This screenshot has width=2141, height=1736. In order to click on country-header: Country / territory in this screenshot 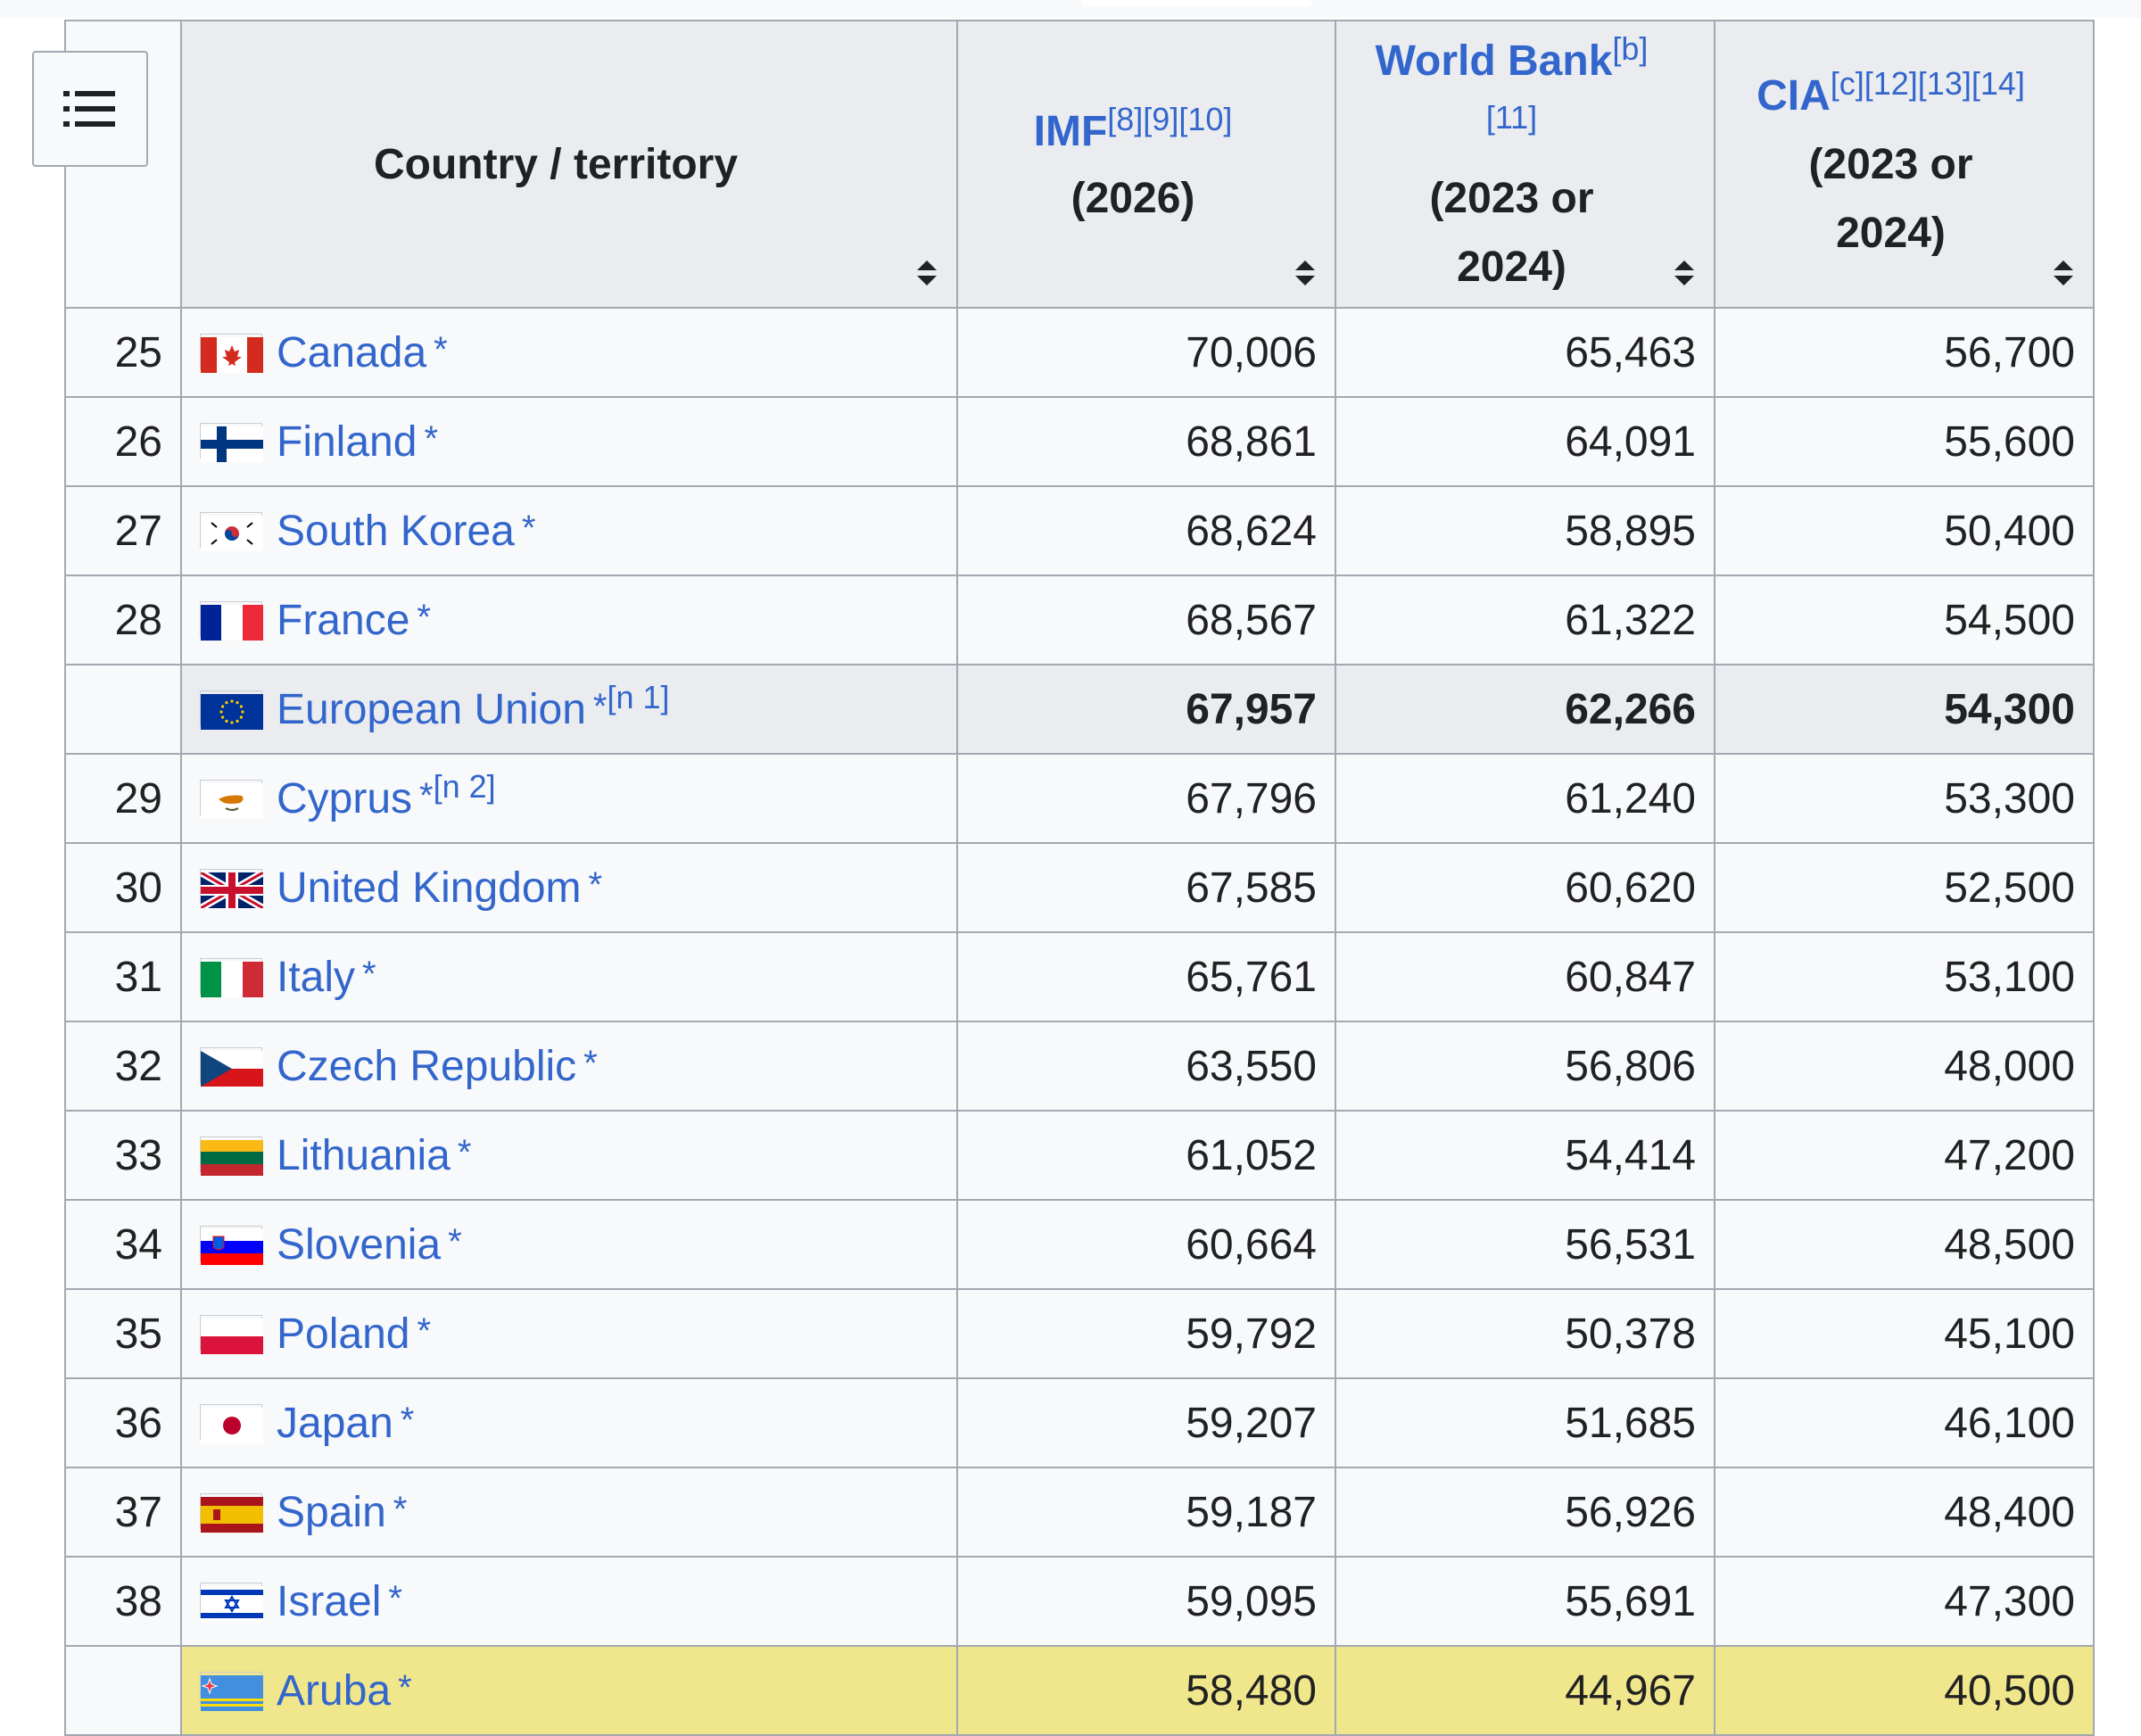, I will do `click(569, 164)`.